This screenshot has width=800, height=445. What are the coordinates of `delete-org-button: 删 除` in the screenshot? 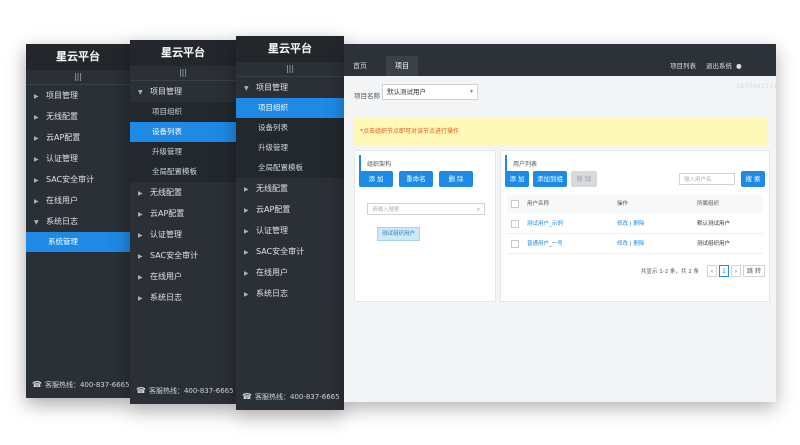 It's located at (456, 179).